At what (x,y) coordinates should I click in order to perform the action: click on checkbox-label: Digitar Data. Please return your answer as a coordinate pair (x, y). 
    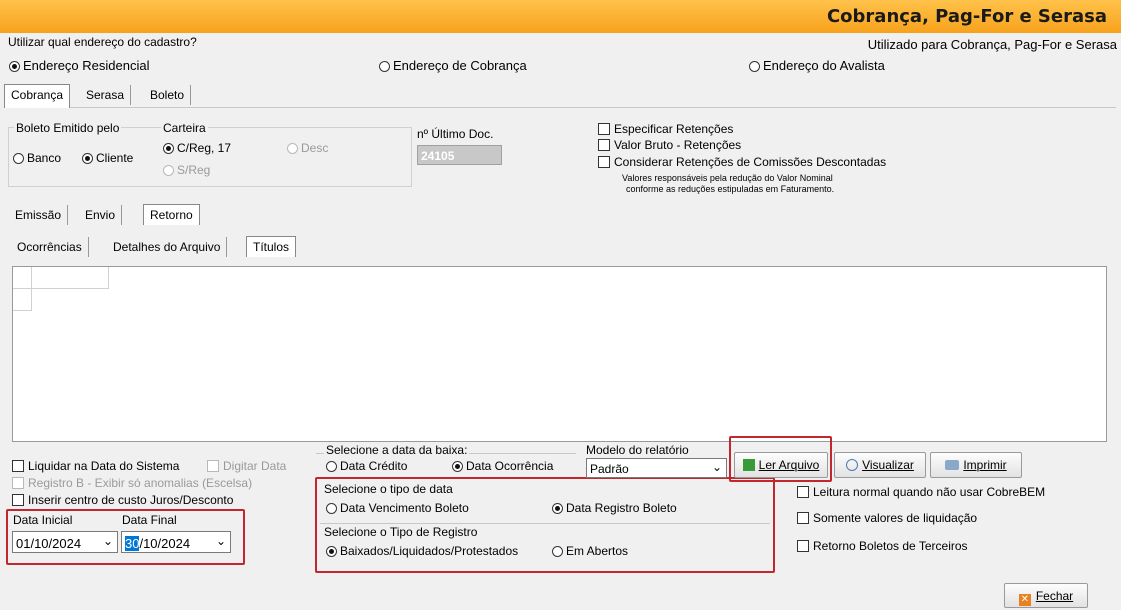
    Looking at the image, I should click on (255, 466).